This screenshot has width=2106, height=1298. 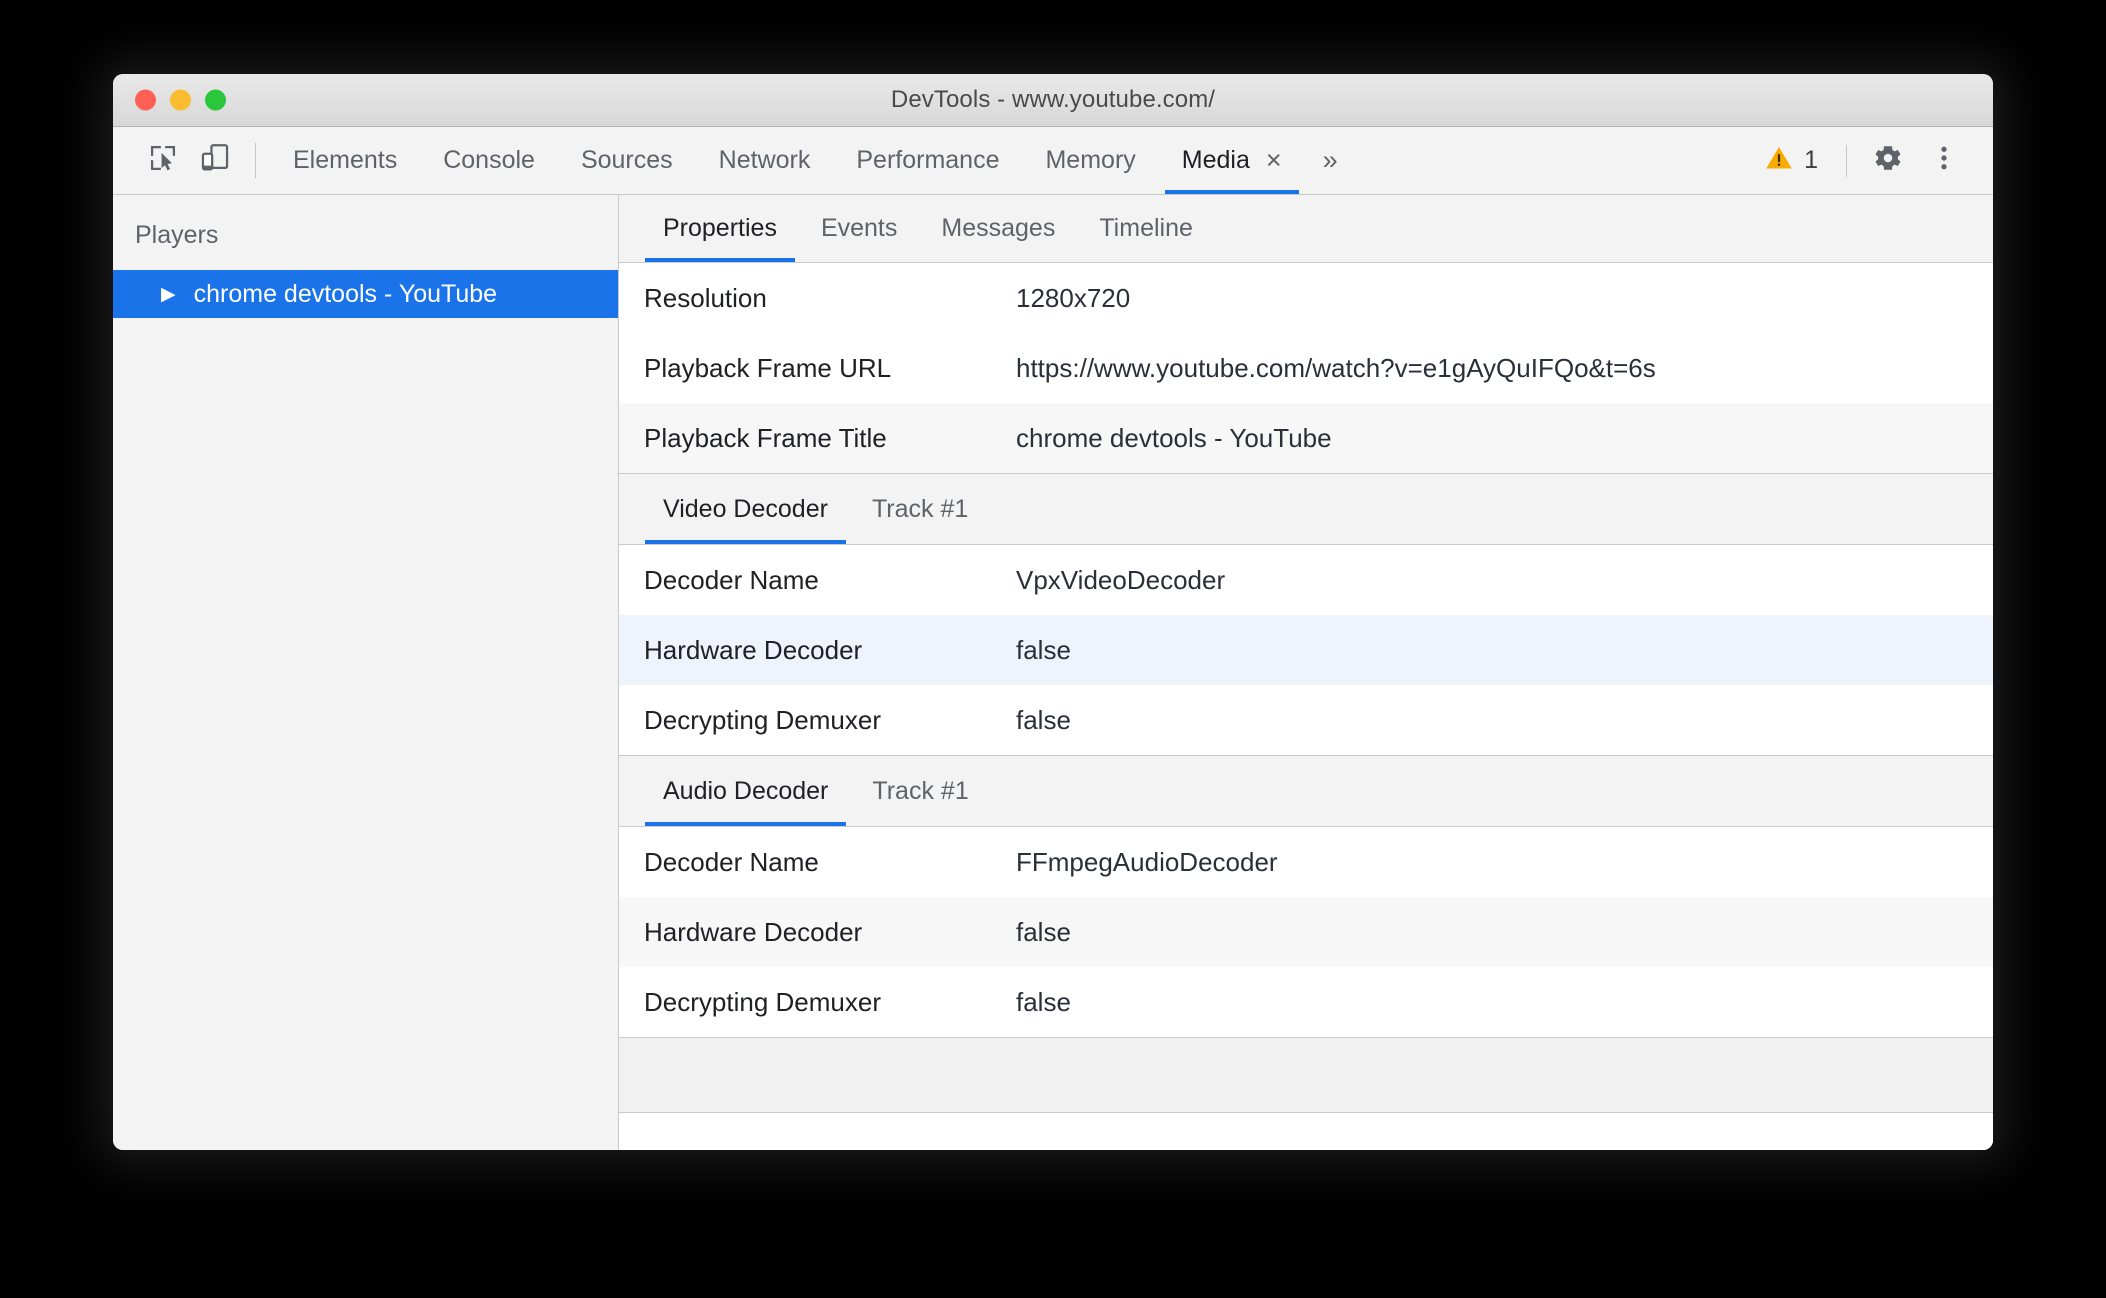 What do you see at coordinates (1306, 509) in the screenshot?
I see `video-decoder-section-header: Video Decoder Track #1` at bounding box center [1306, 509].